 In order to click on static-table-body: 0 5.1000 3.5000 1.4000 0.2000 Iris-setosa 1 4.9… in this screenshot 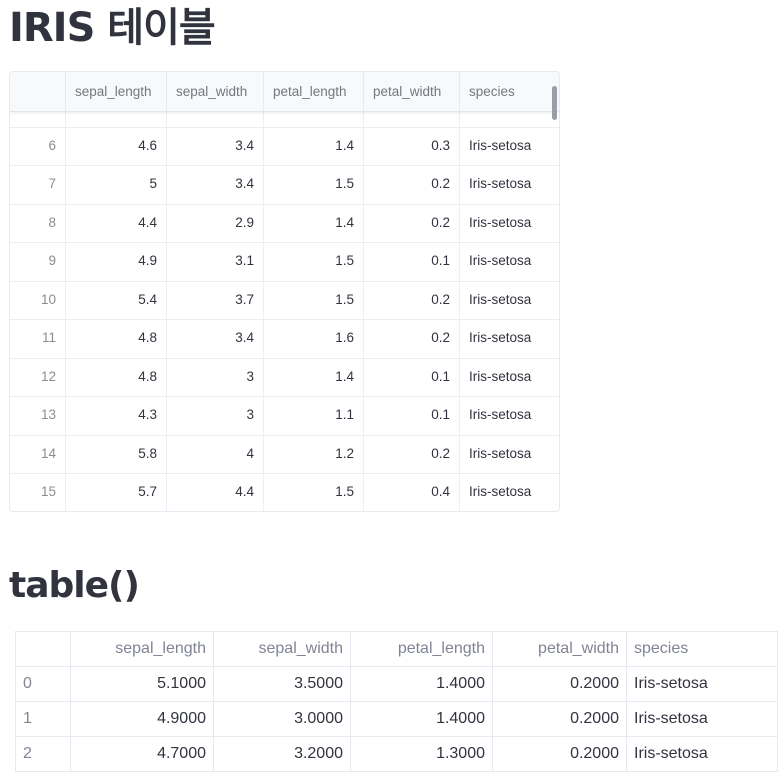, I will do `click(396, 719)`.